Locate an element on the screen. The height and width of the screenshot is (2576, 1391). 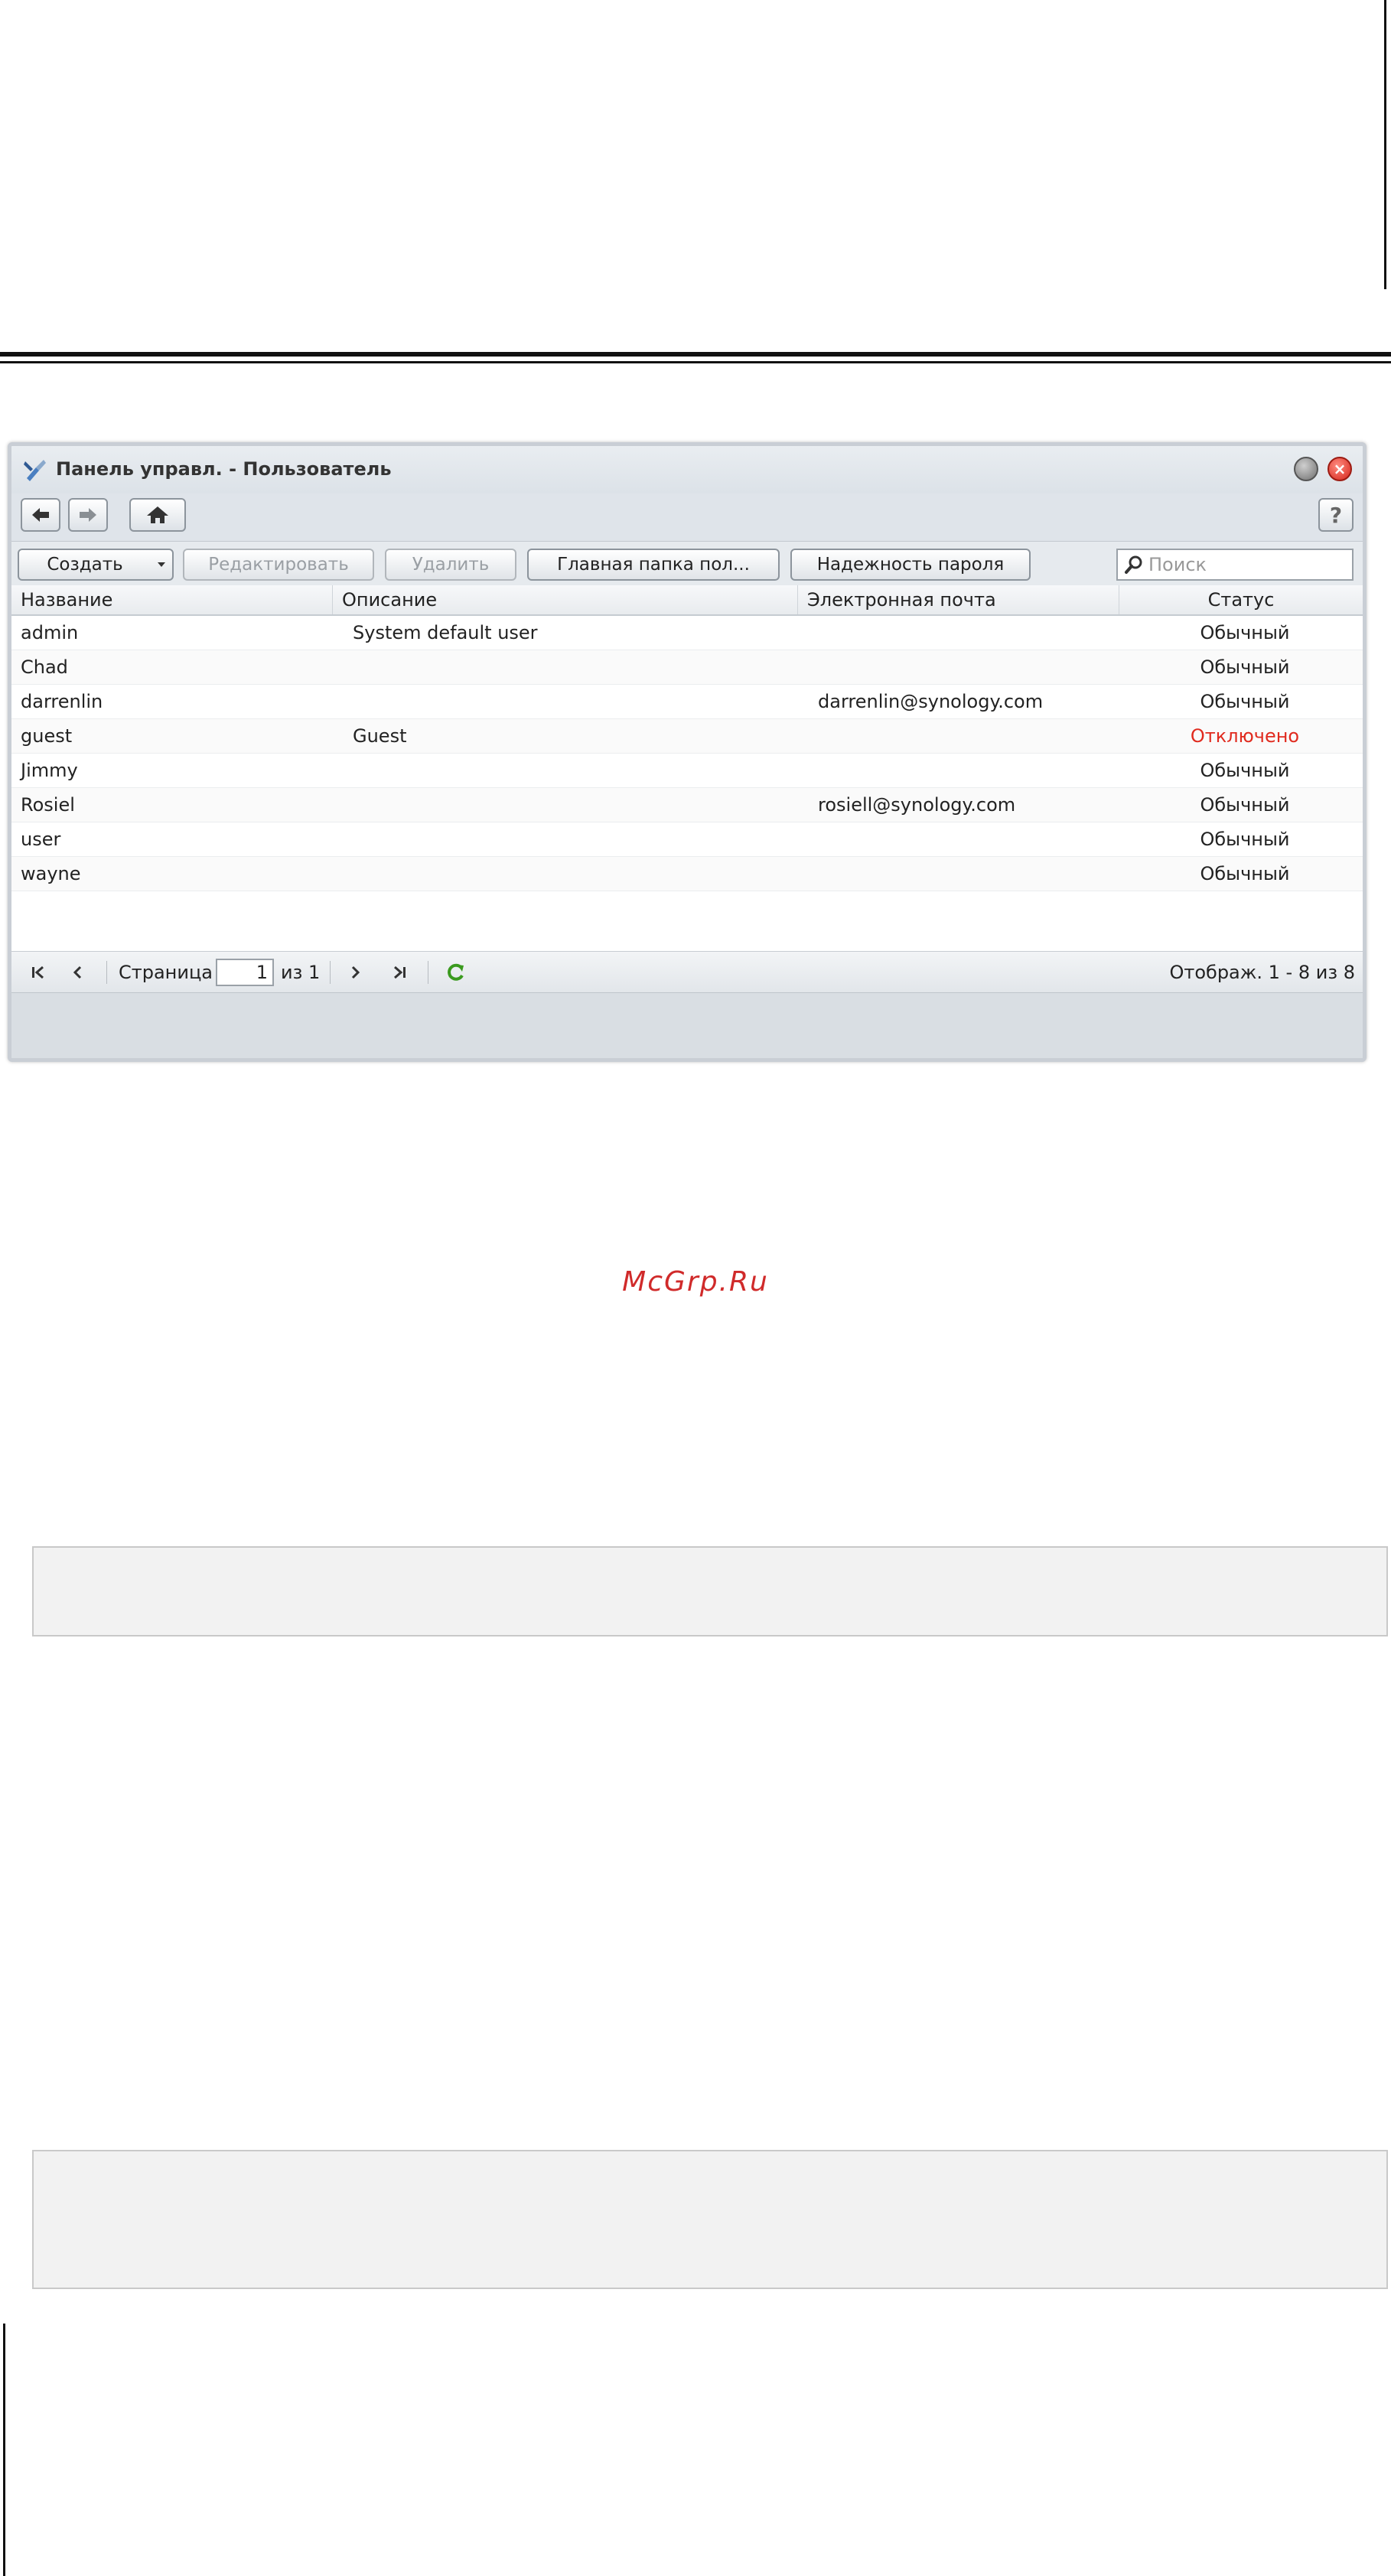
column-header-status: Статус is located at coordinates (1241, 600).